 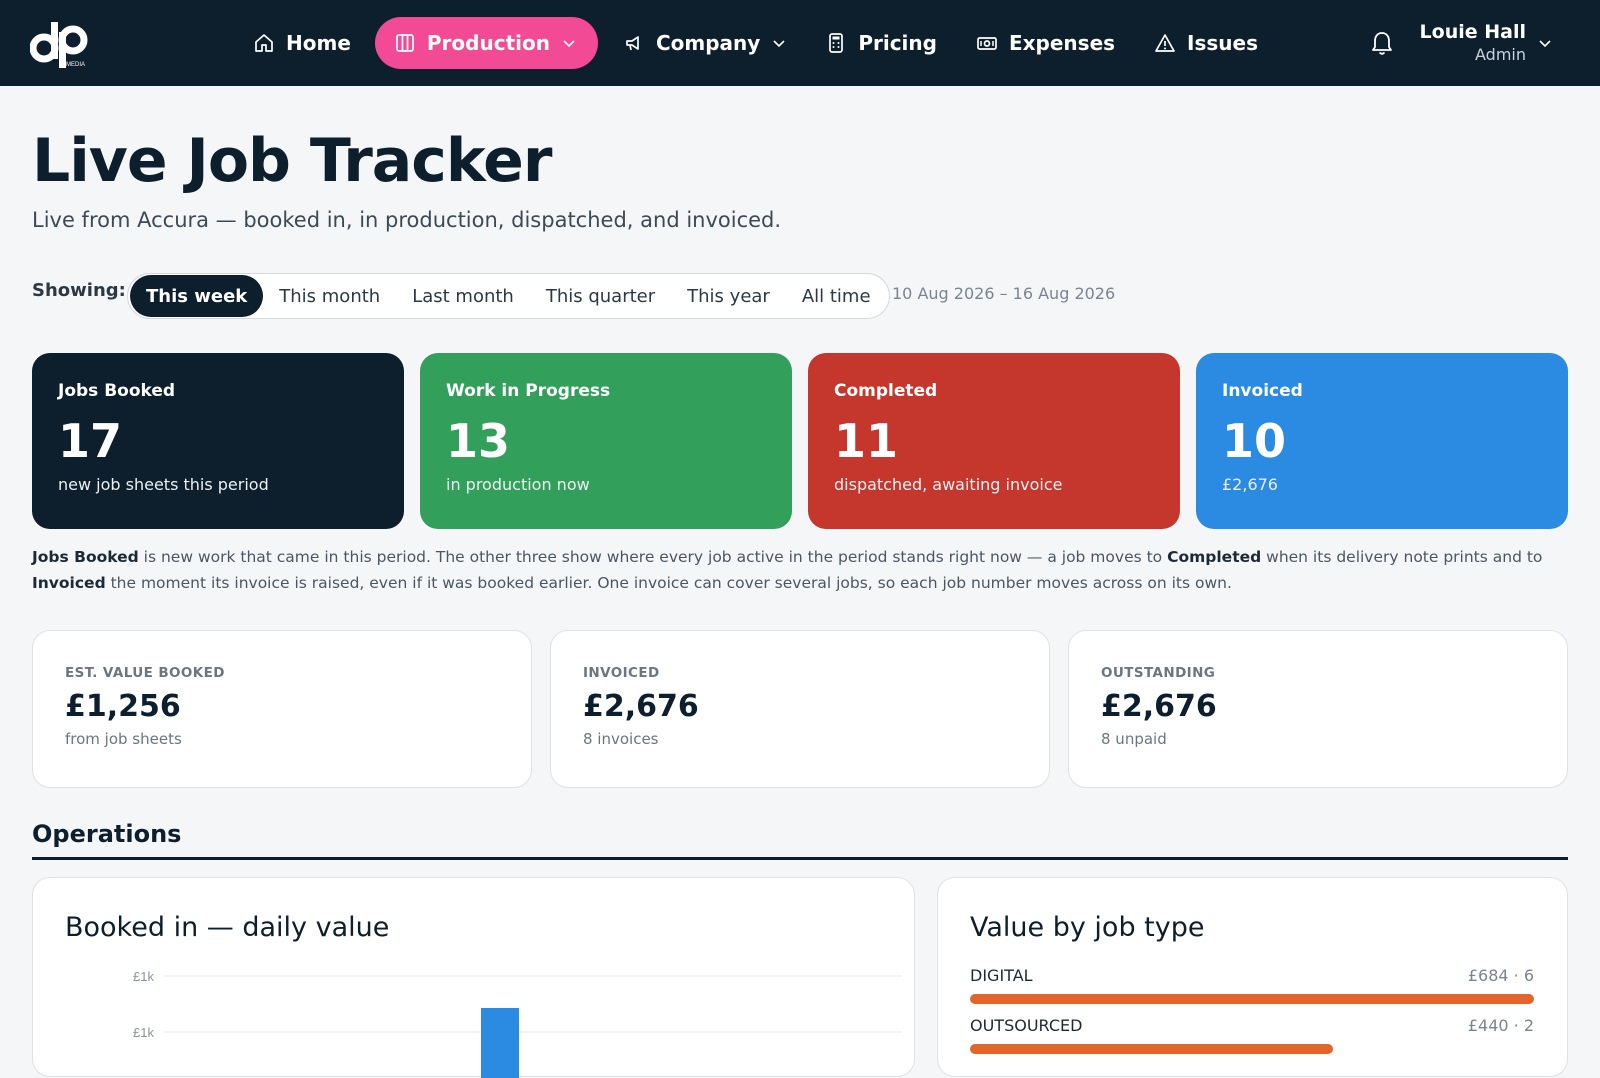 I want to click on page-title: Live Job Tracker, so click(x=292, y=161).